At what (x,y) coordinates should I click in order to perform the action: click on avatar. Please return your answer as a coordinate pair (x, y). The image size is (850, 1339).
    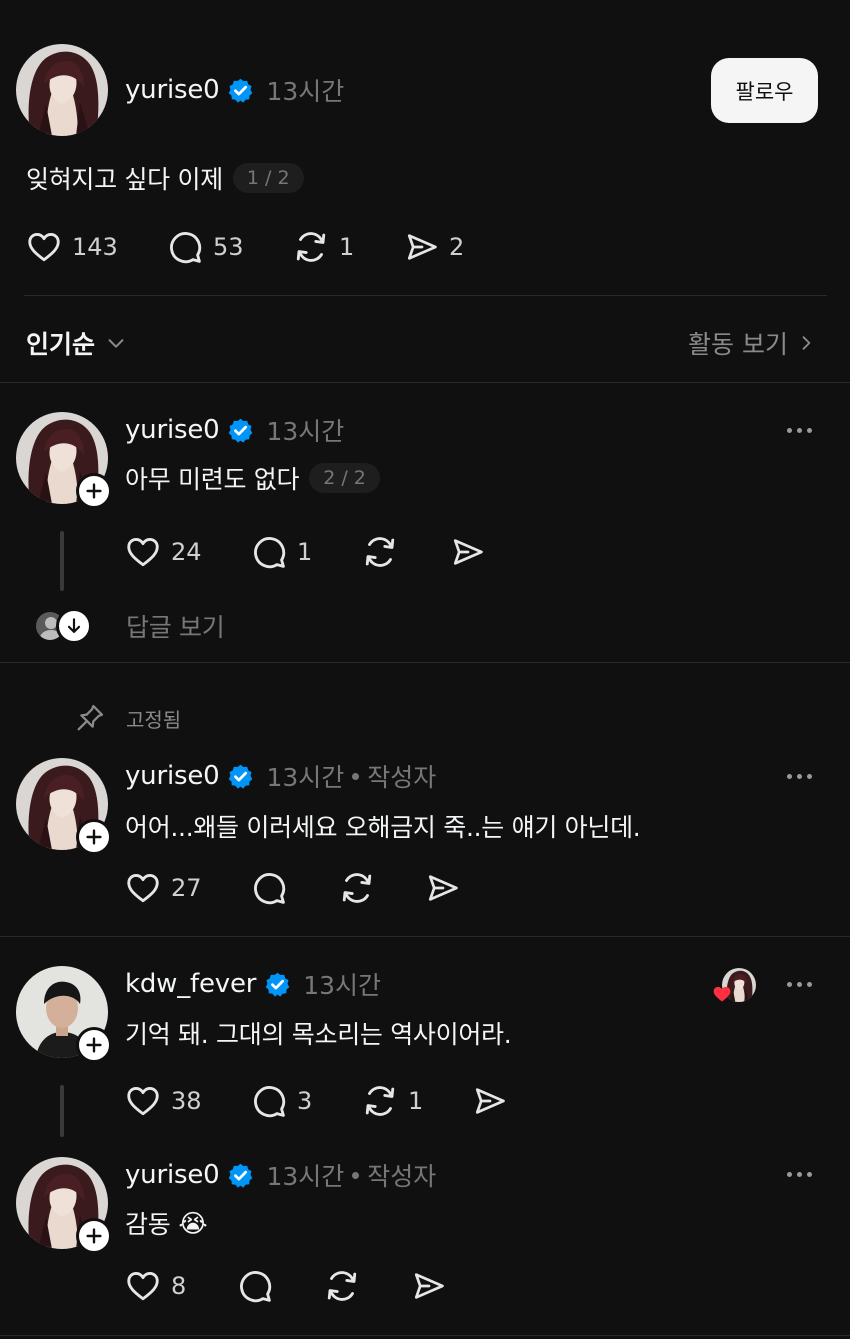
    Looking at the image, I should click on (62, 90).